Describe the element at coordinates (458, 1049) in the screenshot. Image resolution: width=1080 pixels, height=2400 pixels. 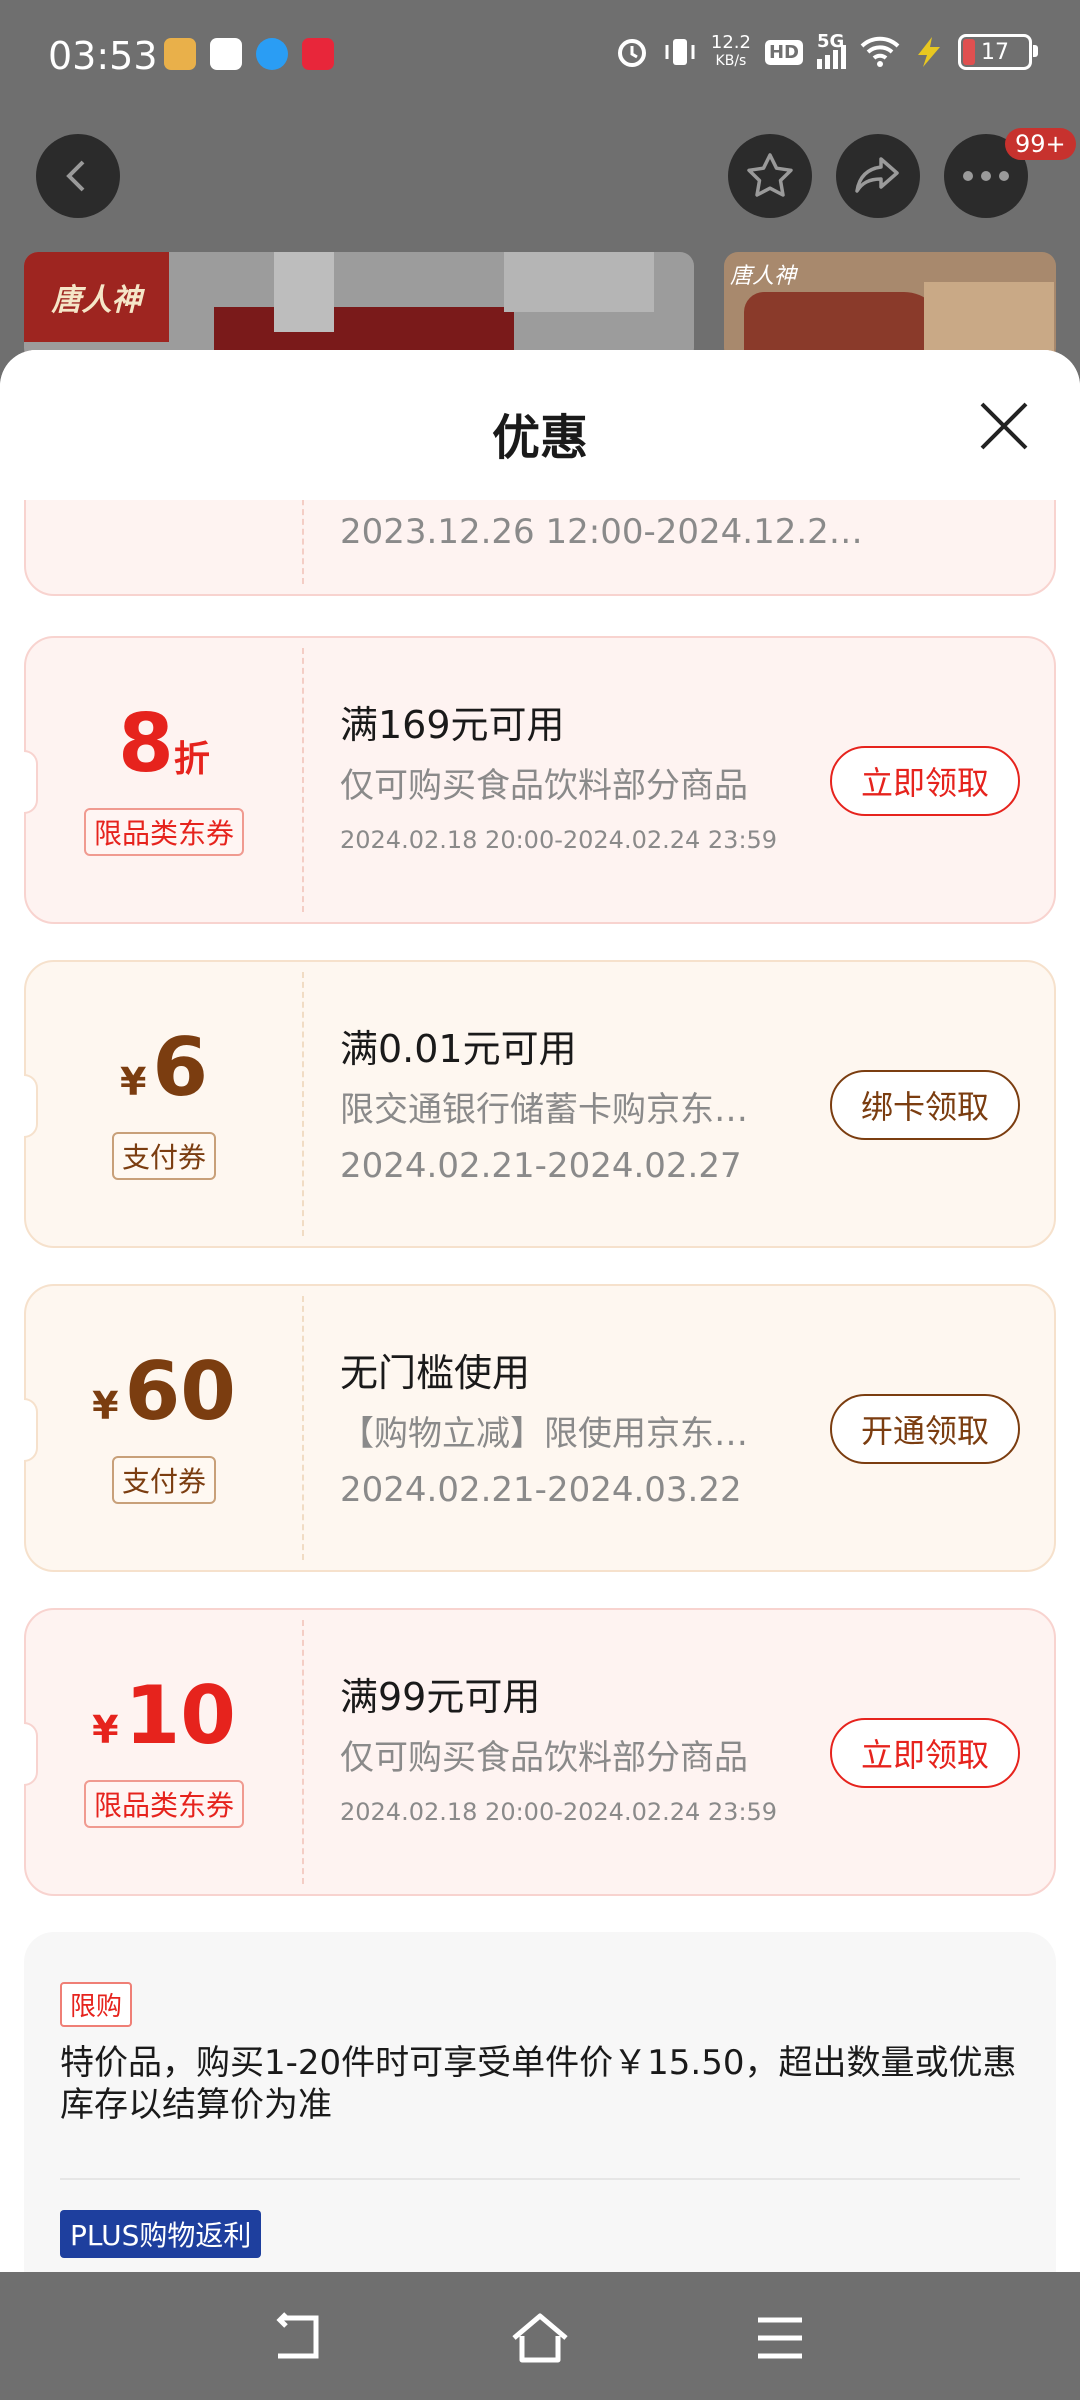
I see `coupon-title: 满0.01元可用` at that location.